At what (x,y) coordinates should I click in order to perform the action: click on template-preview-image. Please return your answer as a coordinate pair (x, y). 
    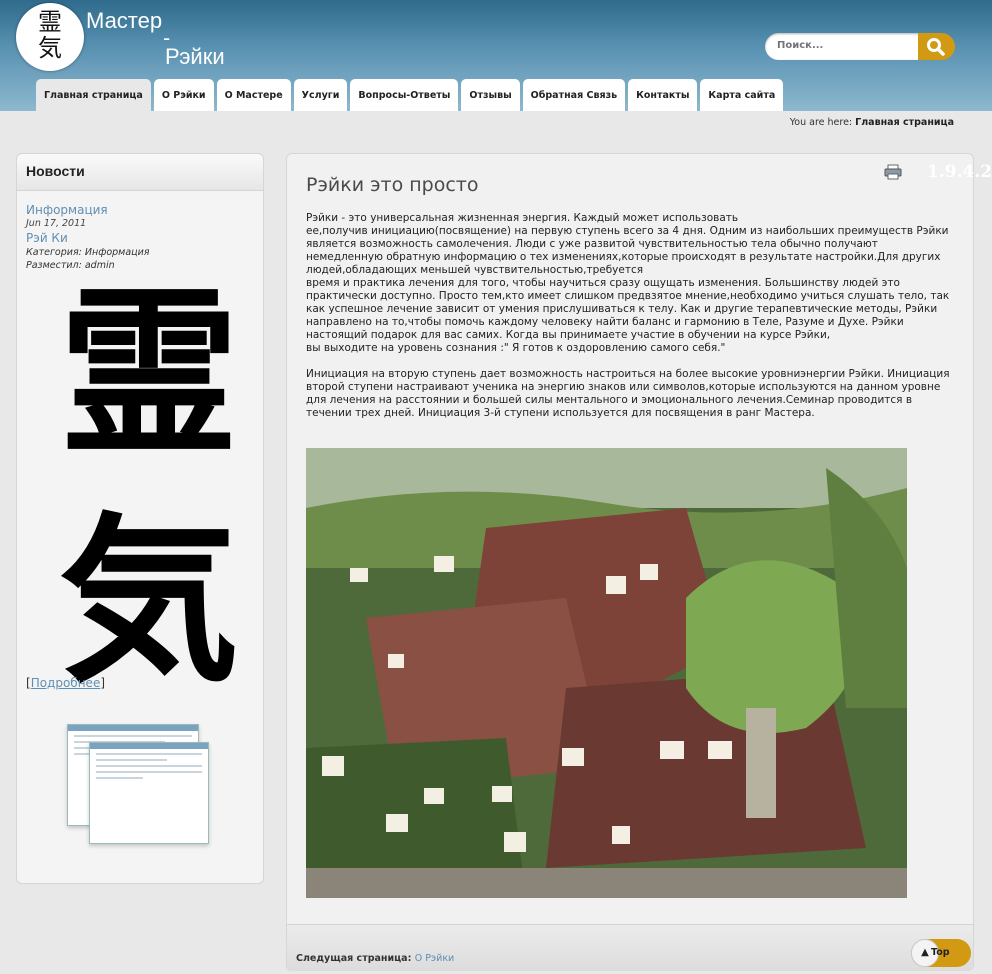
    Looking at the image, I should click on (142, 794).